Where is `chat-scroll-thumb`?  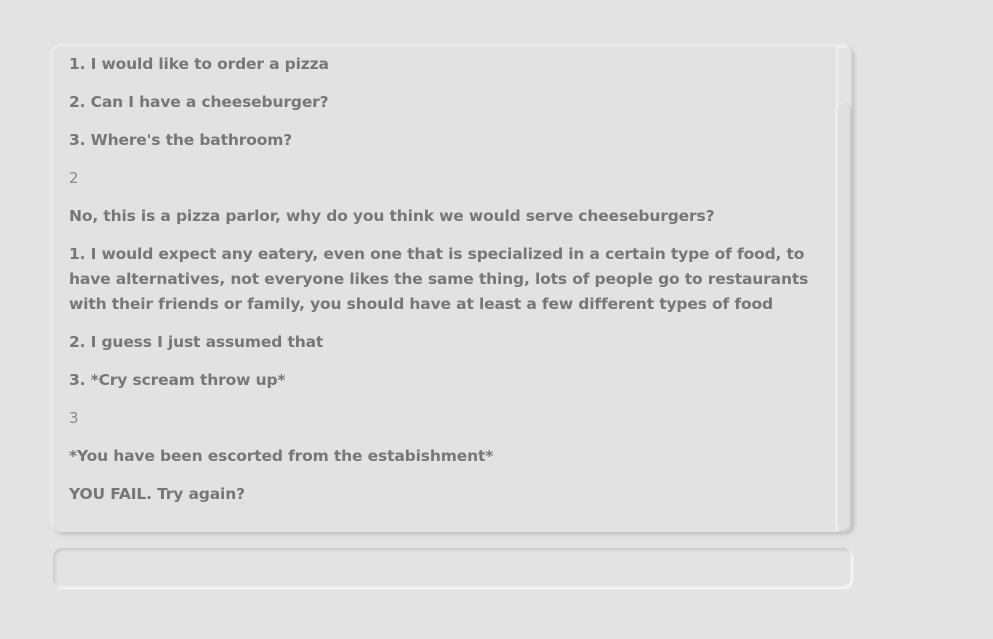 chat-scroll-thumb is located at coordinates (843, 317).